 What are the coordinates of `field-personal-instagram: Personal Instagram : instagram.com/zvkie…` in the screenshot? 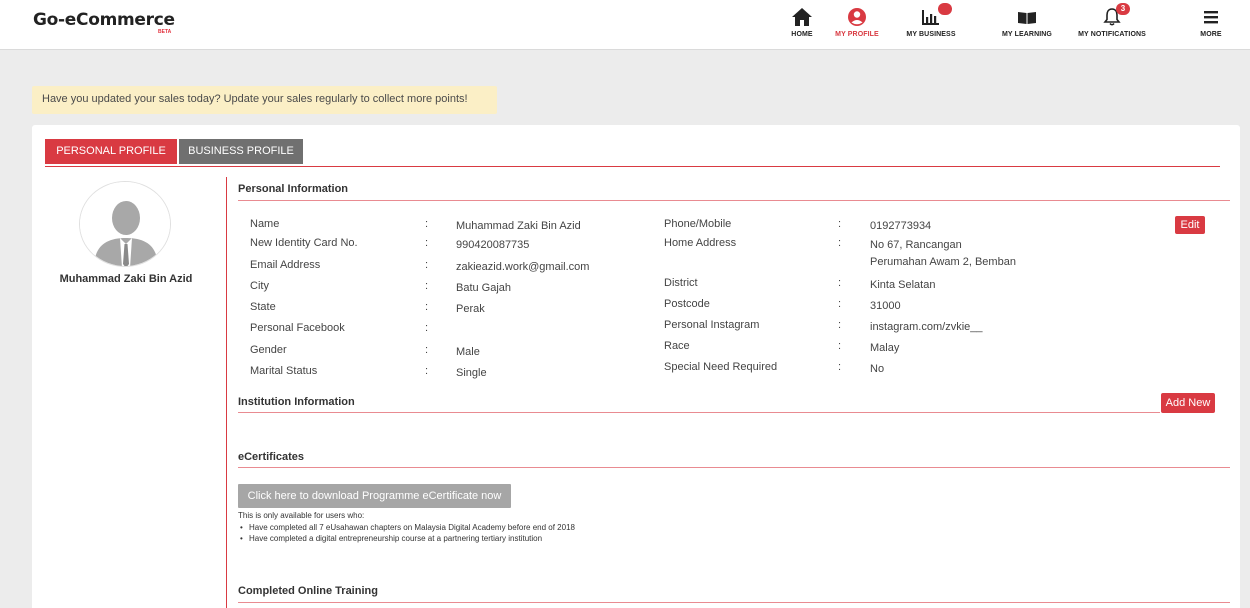 It's located at (874, 329).